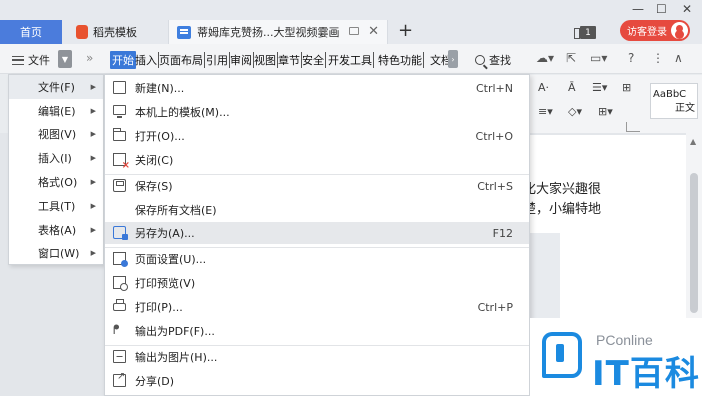 This screenshot has width=702, height=396. Describe the element at coordinates (401, 60) in the screenshot. I see `tab-features: 特色功能` at that location.